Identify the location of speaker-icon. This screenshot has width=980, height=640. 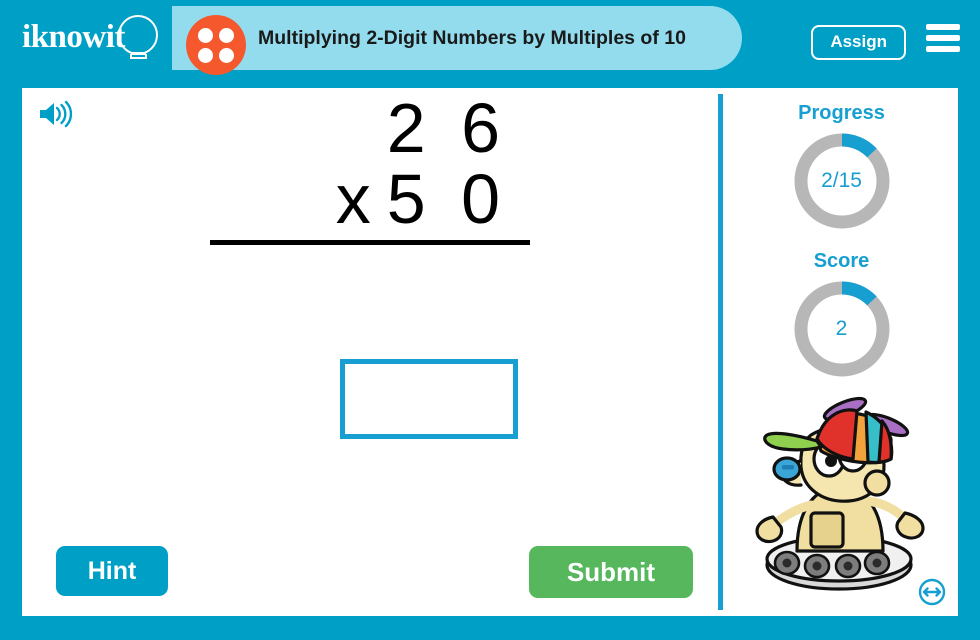
(55, 114).